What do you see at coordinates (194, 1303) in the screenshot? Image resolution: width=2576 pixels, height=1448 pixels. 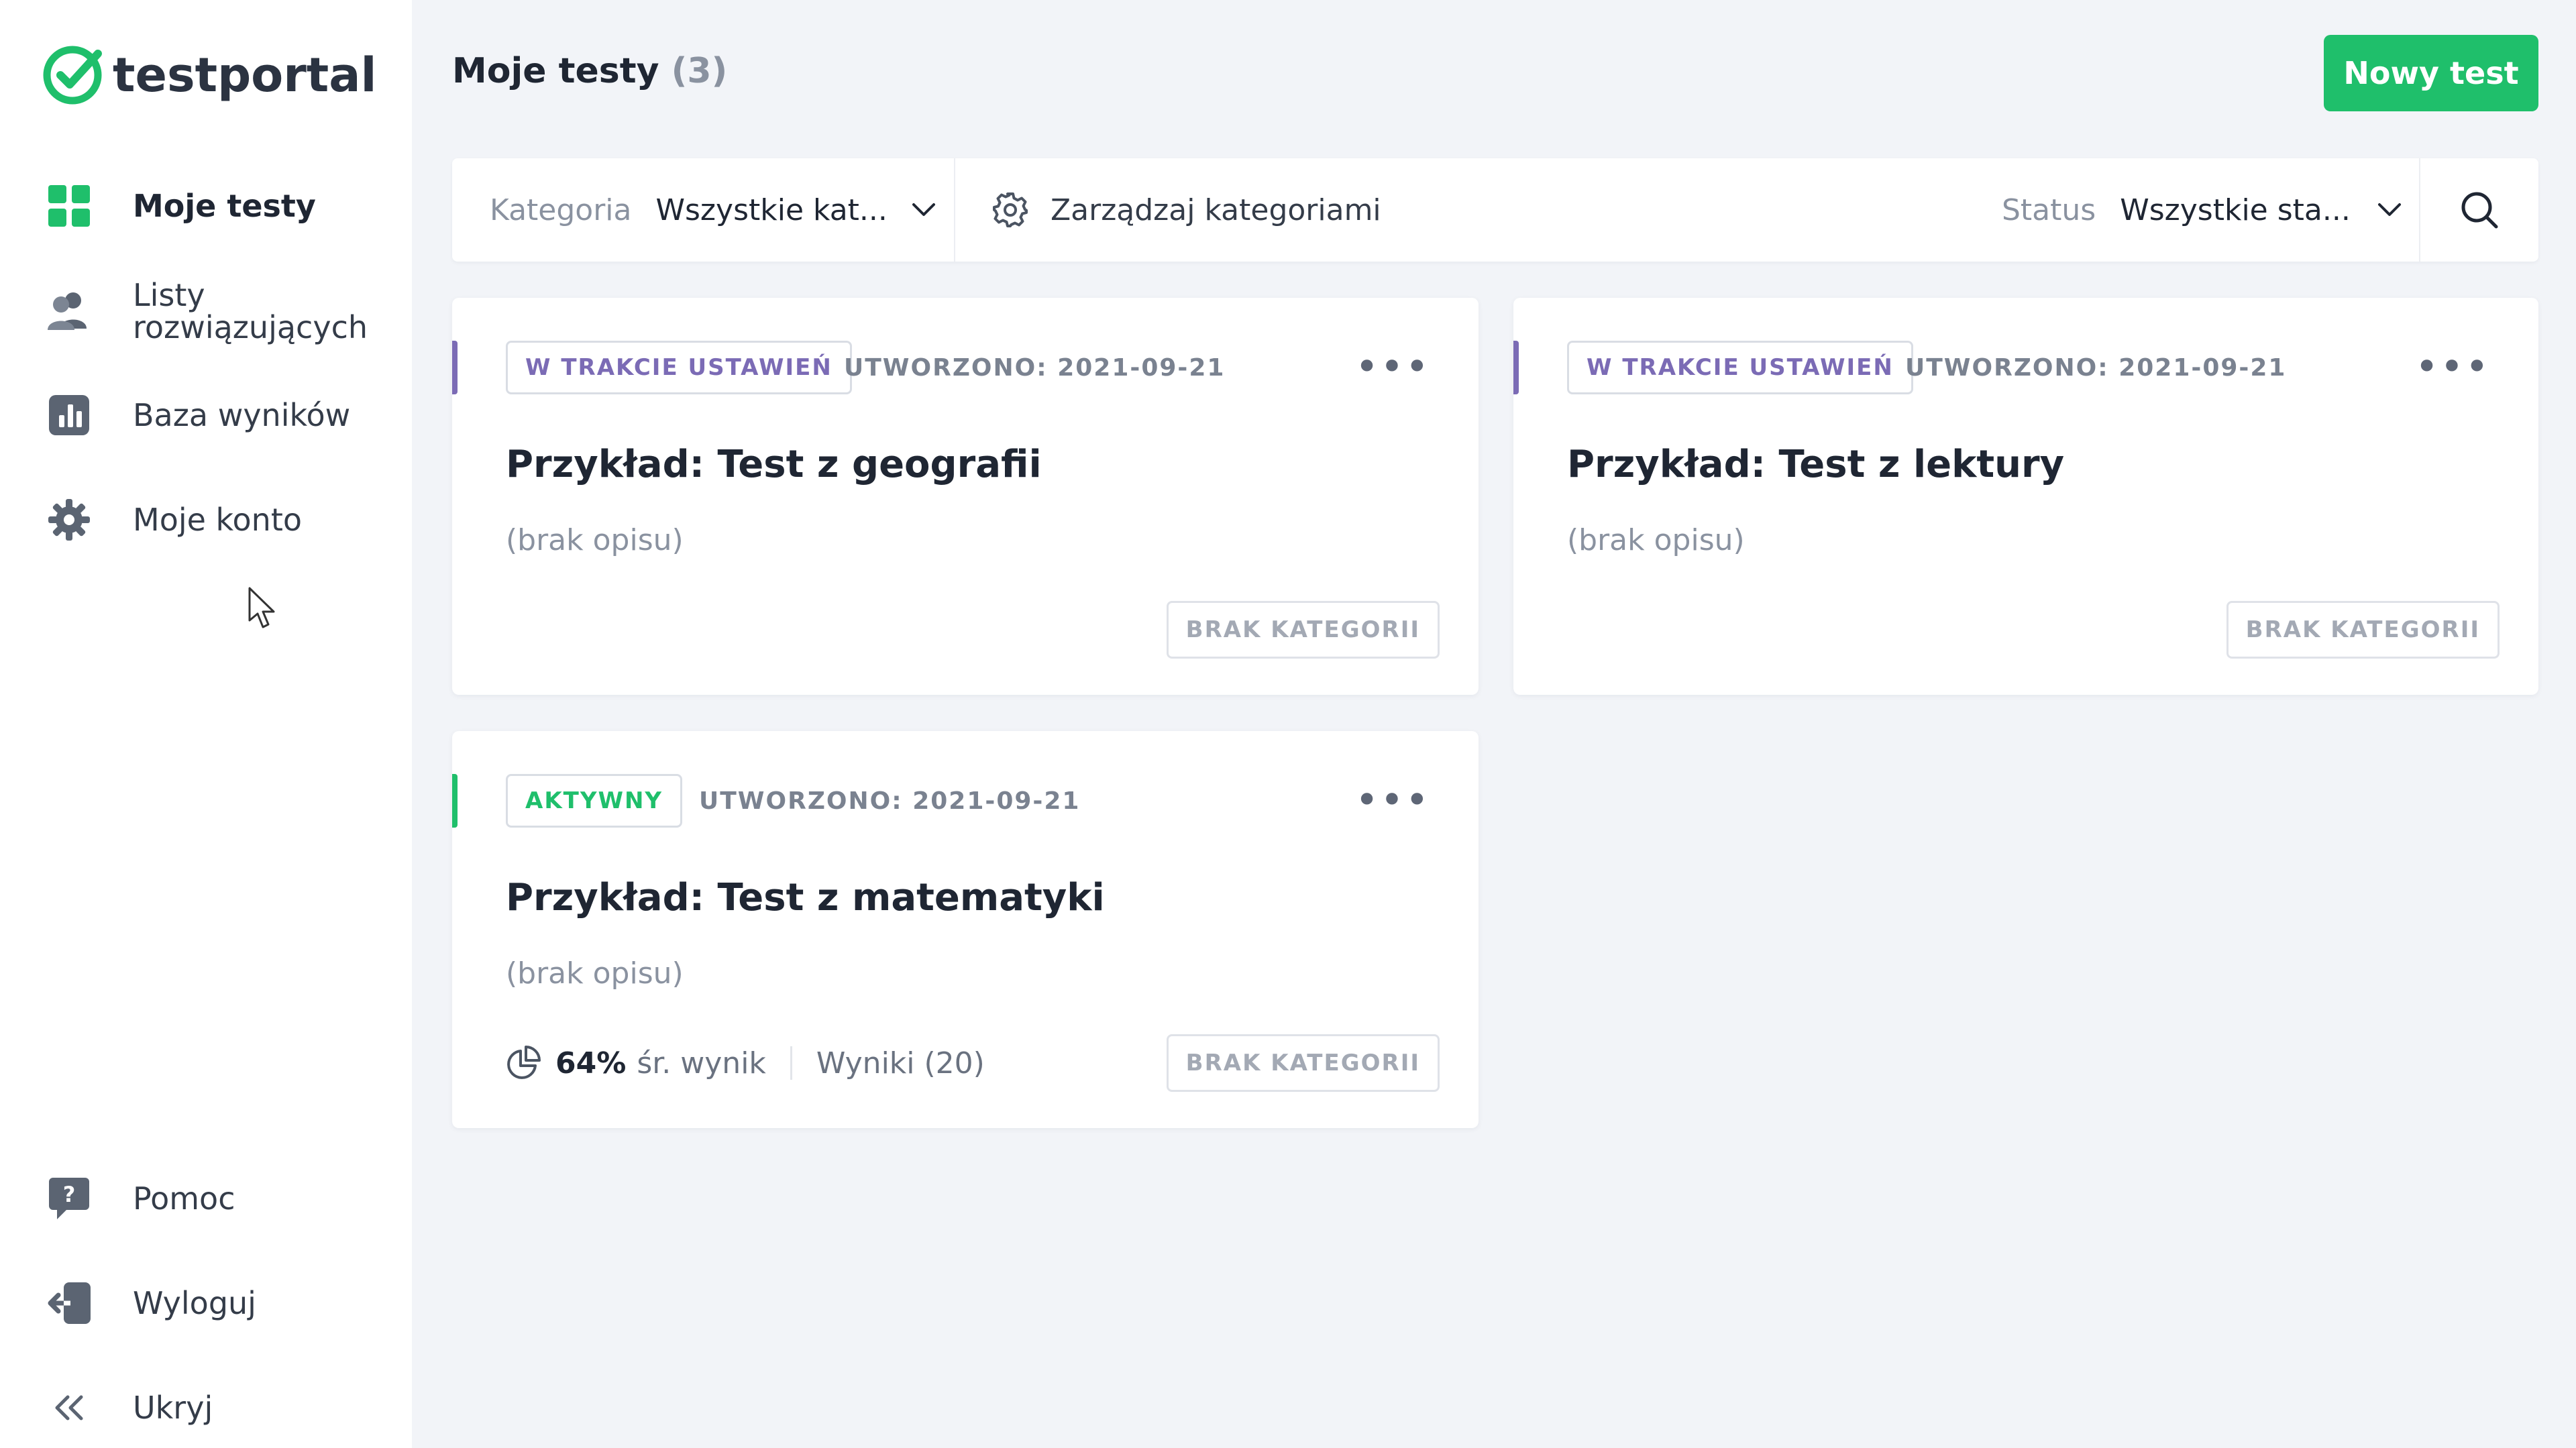 I see `sidebar-item-label: Wyloguj` at bounding box center [194, 1303].